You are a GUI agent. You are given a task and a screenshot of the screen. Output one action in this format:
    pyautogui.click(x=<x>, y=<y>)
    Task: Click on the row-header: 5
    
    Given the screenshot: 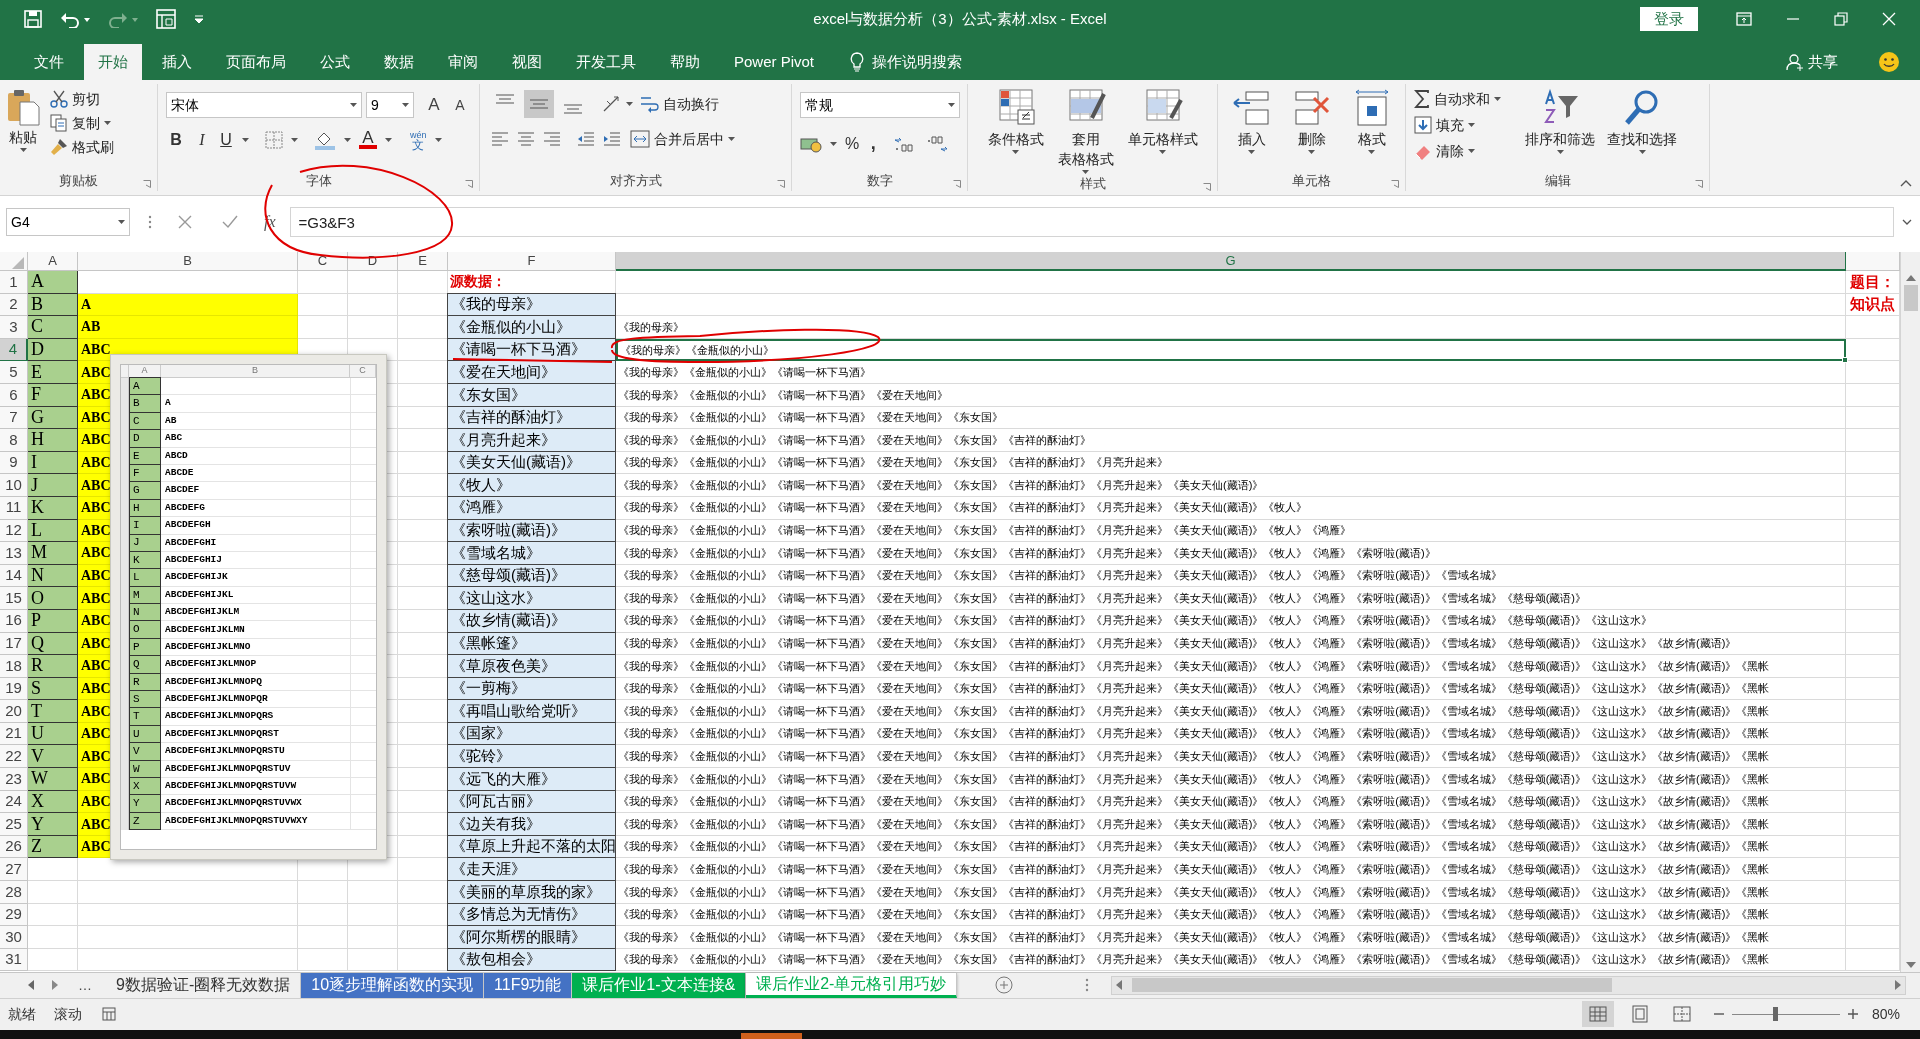 What is the action you would take?
    pyautogui.click(x=14, y=372)
    